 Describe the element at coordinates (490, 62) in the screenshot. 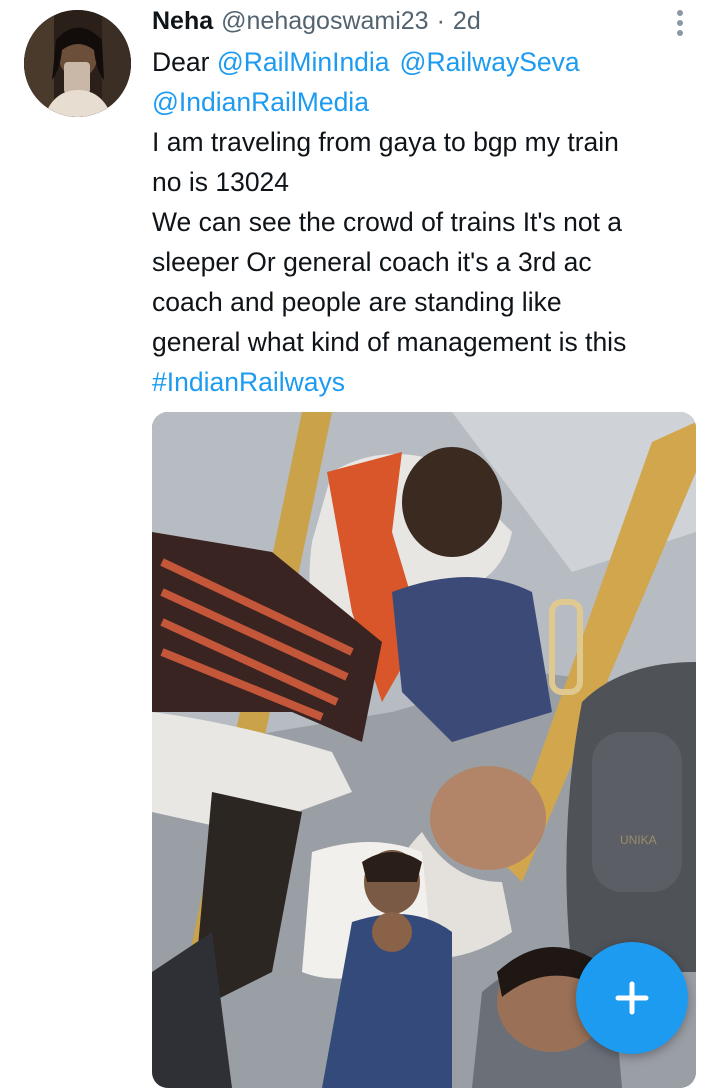

I see `mention-railwayseva: @RailwaySeva` at that location.